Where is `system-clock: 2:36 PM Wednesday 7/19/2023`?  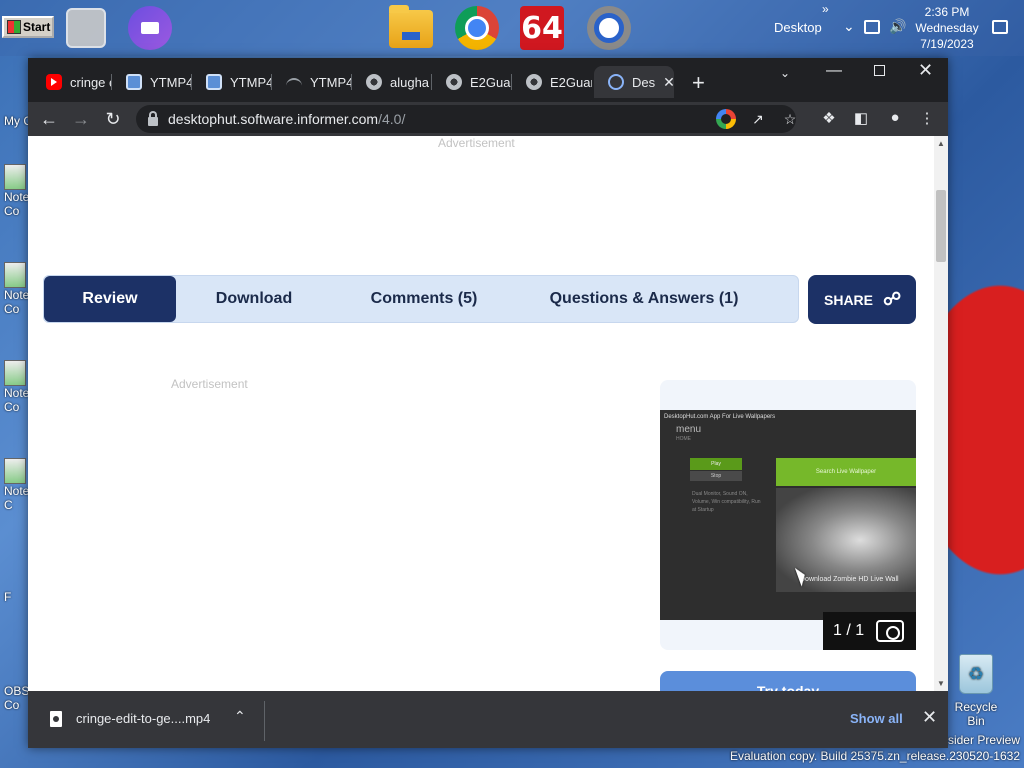 system-clock: 2:36 PM Wednesday 7/19/2023 is located at coordinates (947, 28).